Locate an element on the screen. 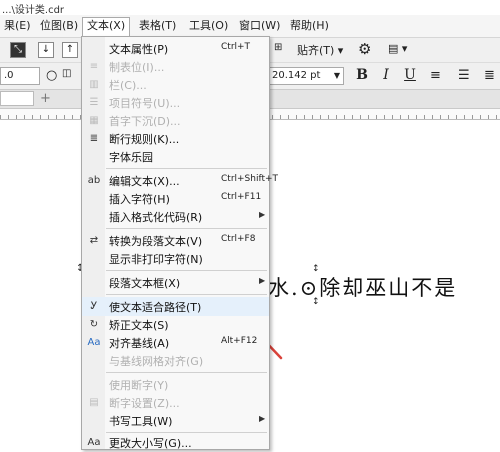  menu-item-shortcut: Ctrl+T is located at coordinates (236, 47).